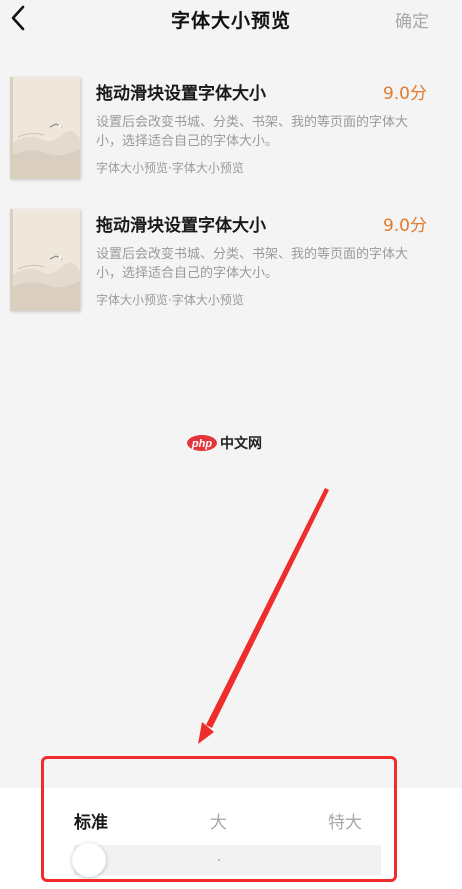  I want to click on font-size-slider-thumb, so click(89, 860).